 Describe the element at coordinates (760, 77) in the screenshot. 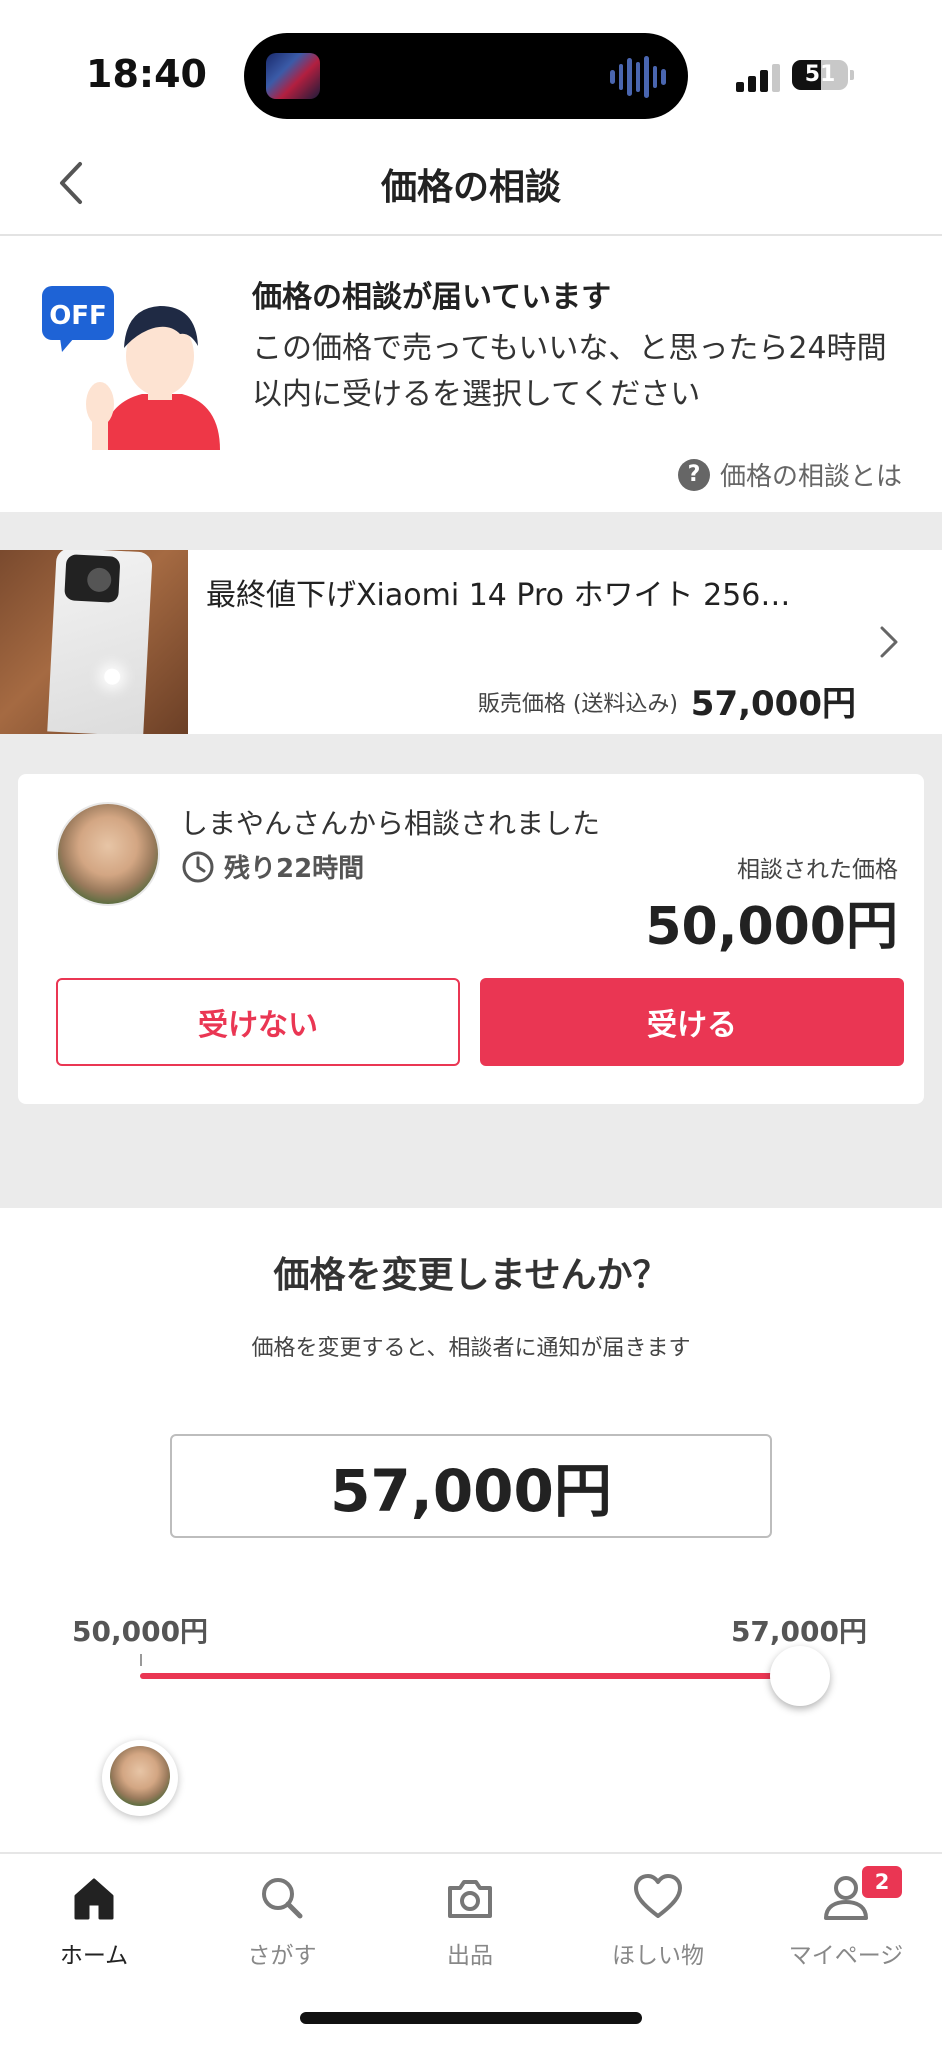

I see `cellular-signal-icon` at that location.